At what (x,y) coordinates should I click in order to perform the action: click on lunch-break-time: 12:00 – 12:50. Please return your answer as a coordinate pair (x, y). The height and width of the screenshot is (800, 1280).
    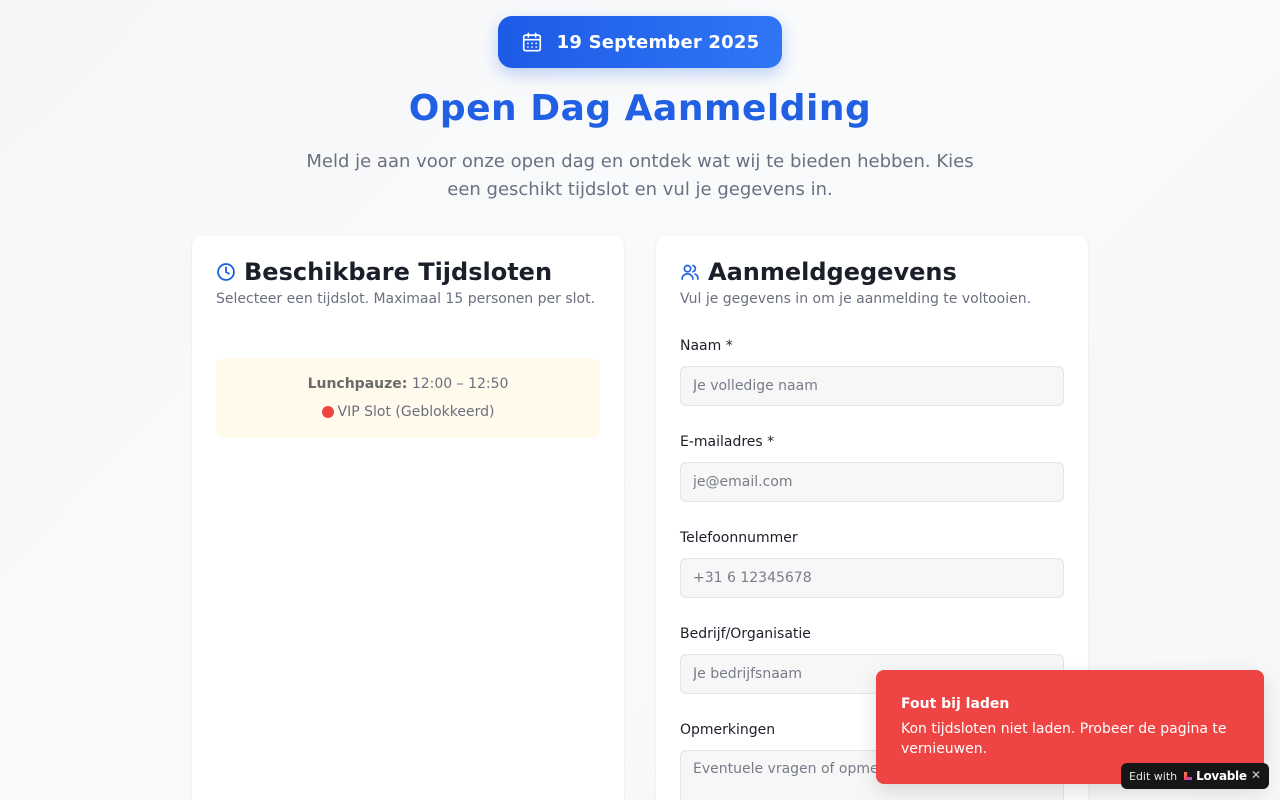
    Looking at the image, I should click on (460, 384).